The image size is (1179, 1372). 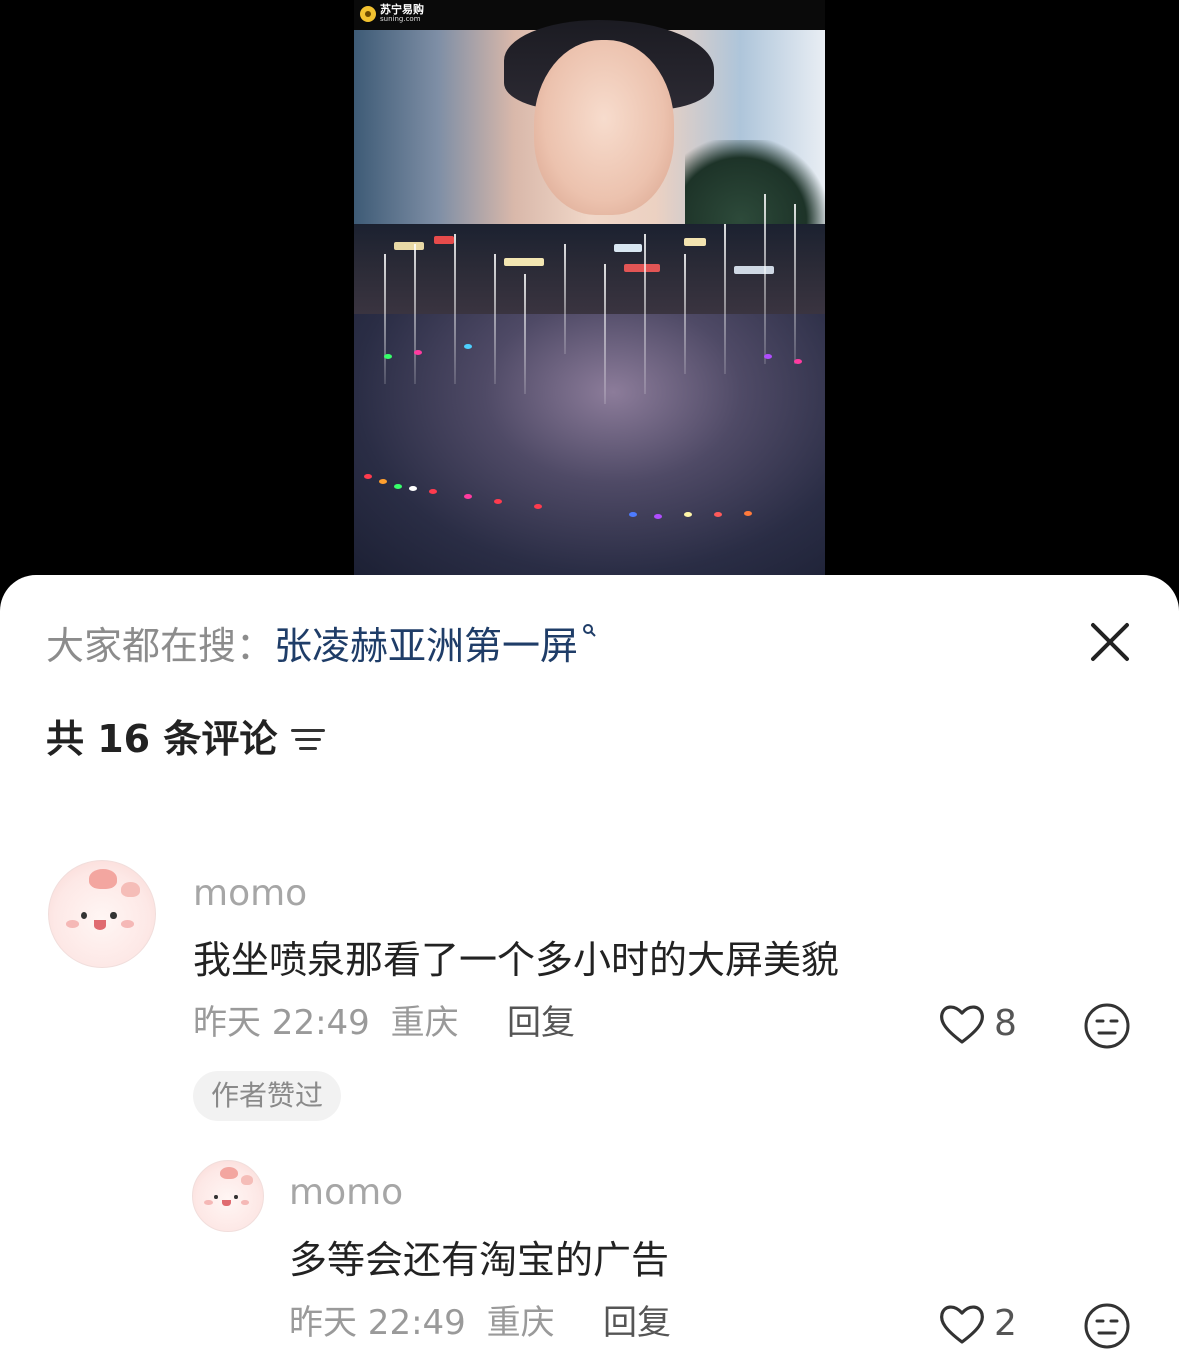 I want to click on brand-domain: suning.com, so click(x=400, y=19).